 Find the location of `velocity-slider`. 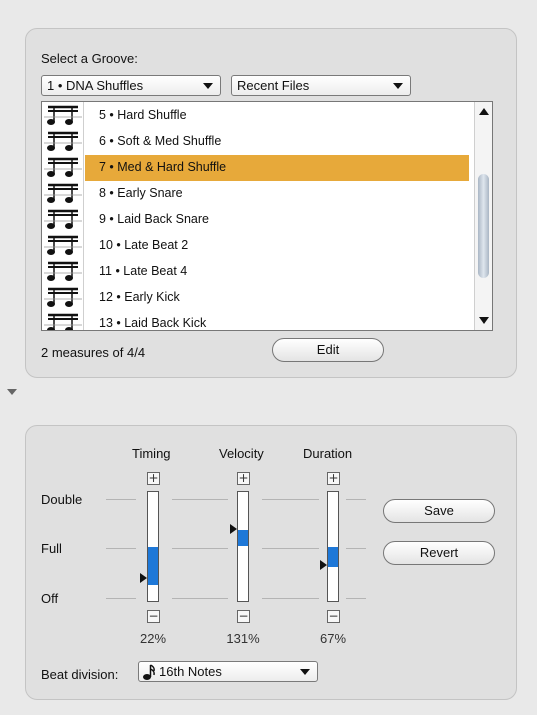

velocity-slider is located at coordinates (243, 546).